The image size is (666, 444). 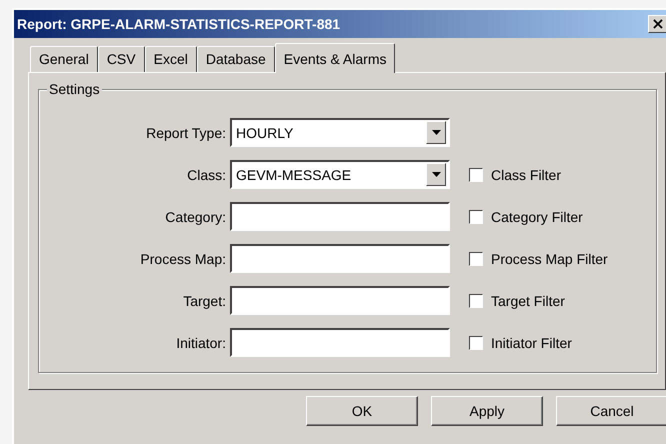 What do you see at coordinates (362, 411) in the screenshot?
I see `dialog-button: OK` at bounding box center [362, 411].